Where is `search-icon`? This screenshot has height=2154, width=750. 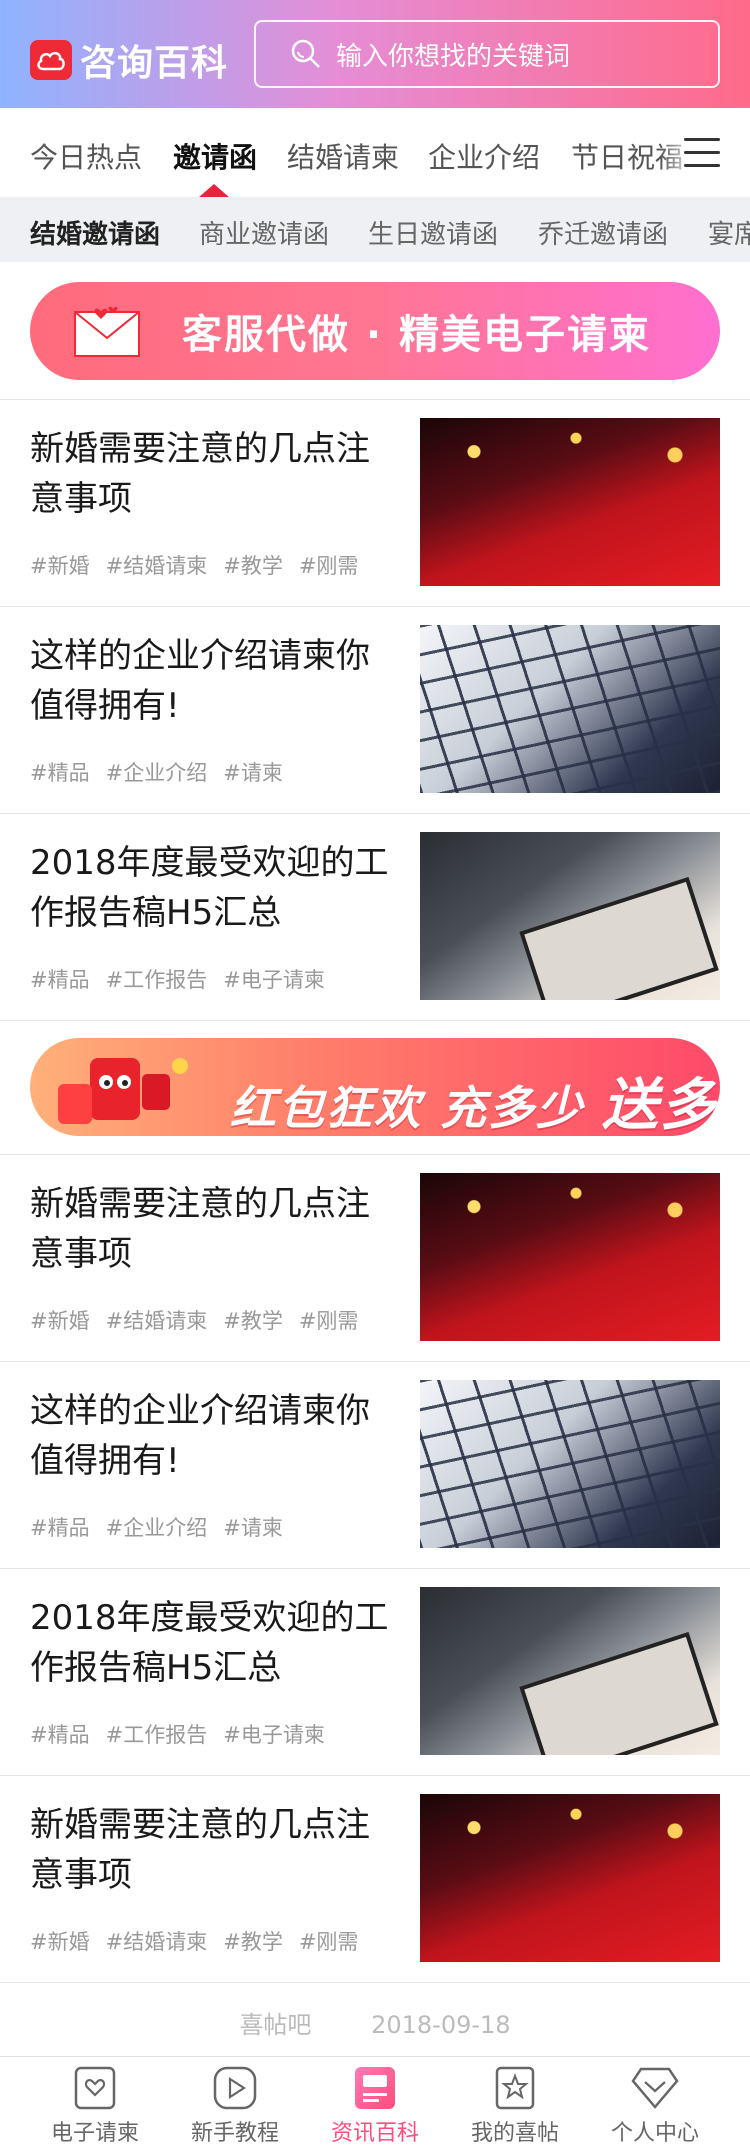 search-icon is located at coordinates (305, 53).